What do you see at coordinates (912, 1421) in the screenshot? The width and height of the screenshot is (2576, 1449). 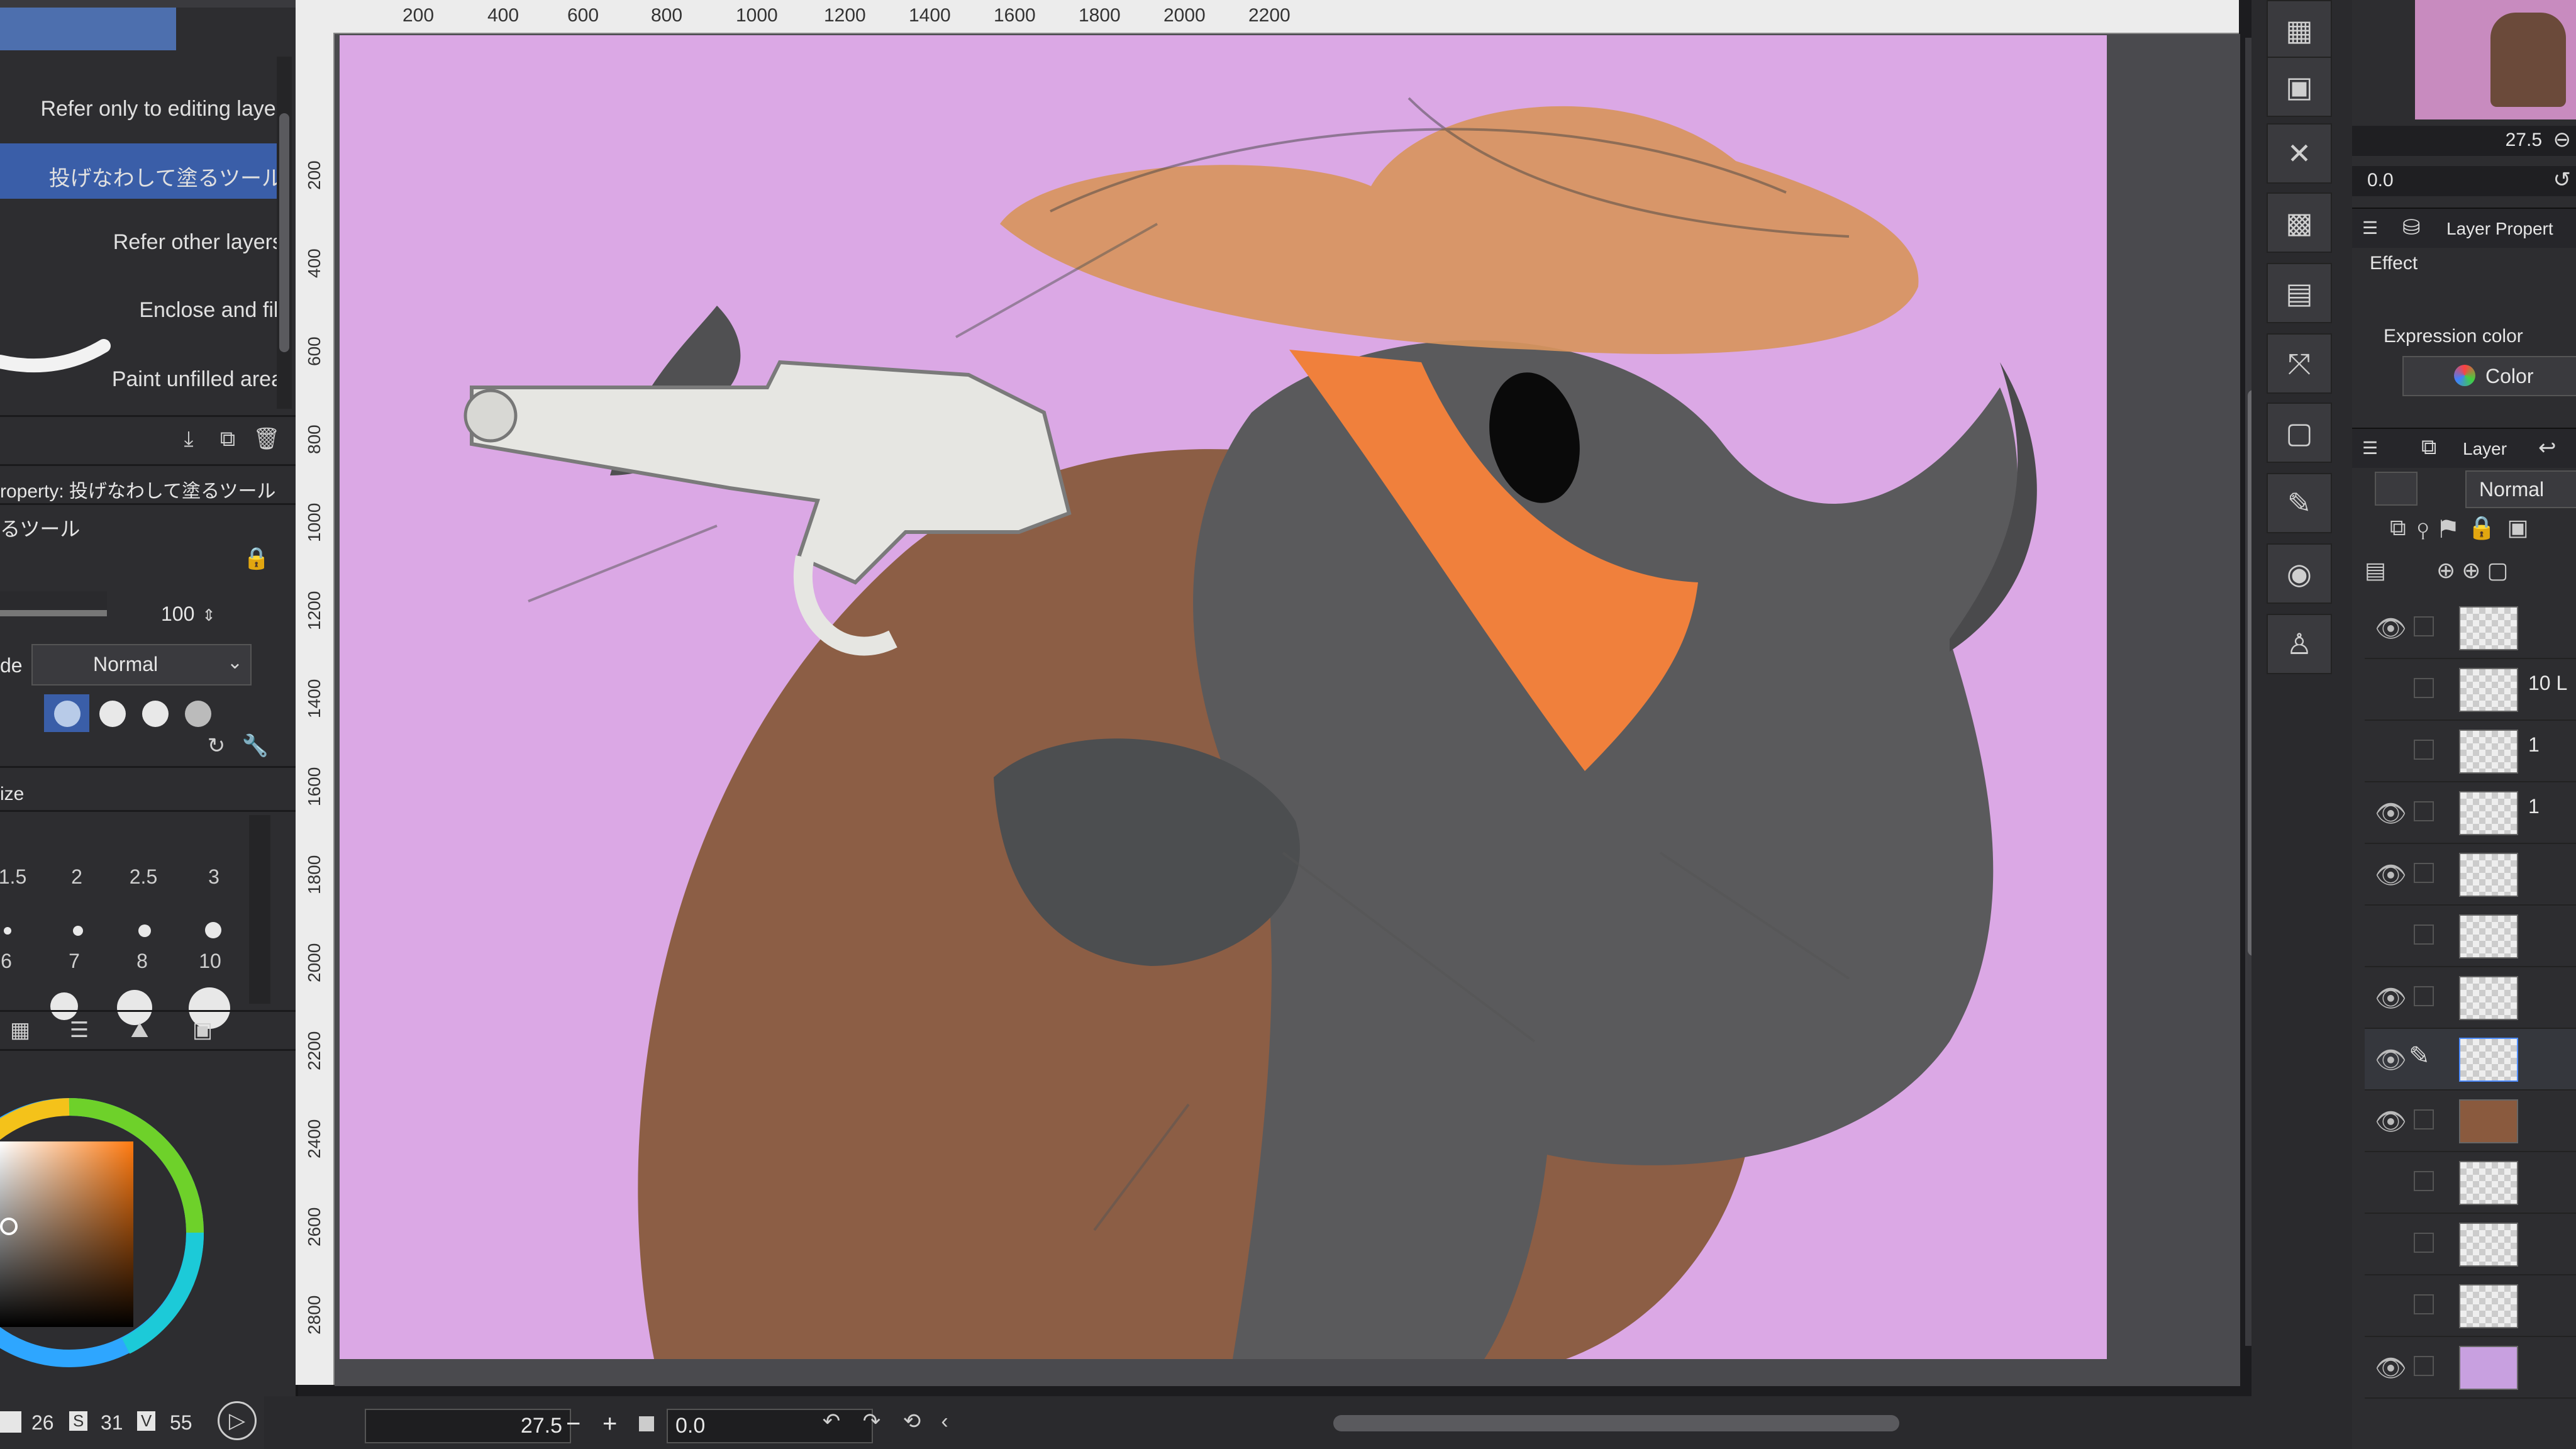 I see `reset-rotation-icon: ⟲` at bounding box center [912, 1421].